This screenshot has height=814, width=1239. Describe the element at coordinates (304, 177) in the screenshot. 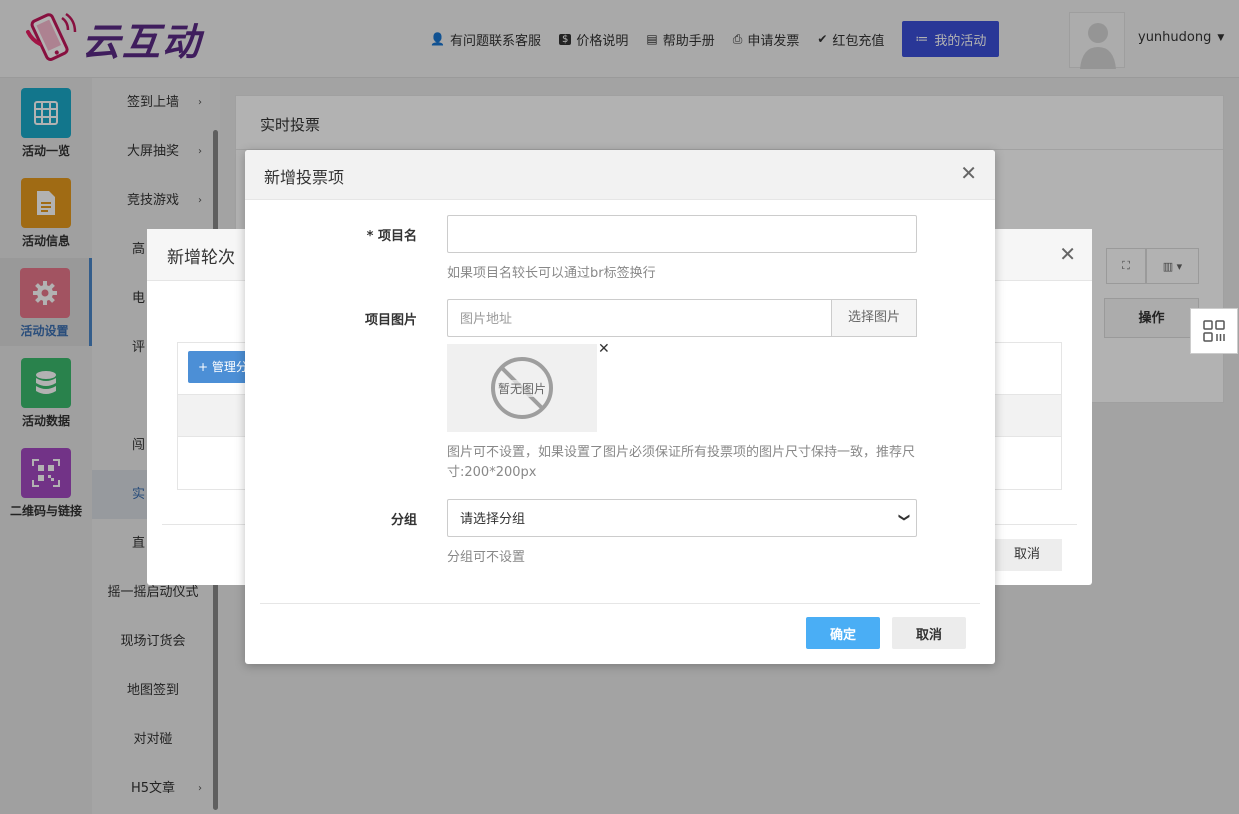

I see `dialog-title: 新增投票项` at that location.